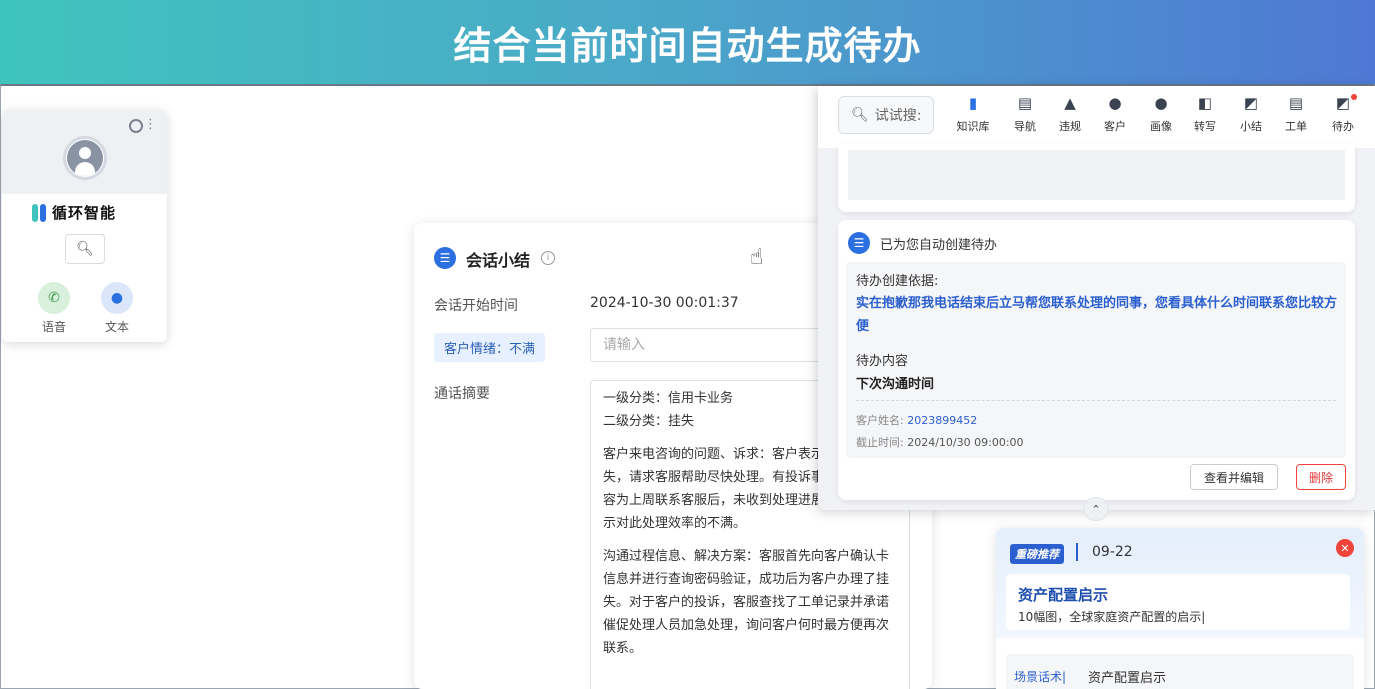 This screenshot has width=1375, height=689. Describe the element at coordinates (39, 212) in the screenshot. I see `logo-icon` at that location.